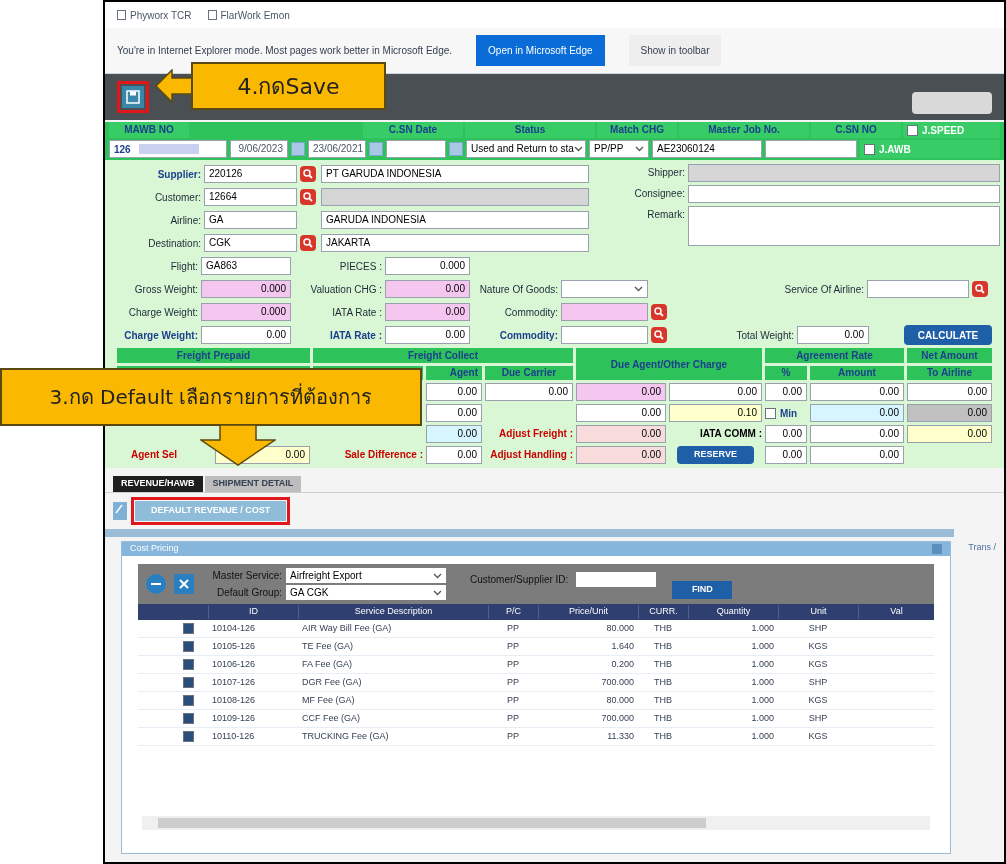 Image resolution: width=1006 pixels, height=864 pixels. Describe the element at coordinates (416, 149) in the screenshot. I see `date-field` at that location.